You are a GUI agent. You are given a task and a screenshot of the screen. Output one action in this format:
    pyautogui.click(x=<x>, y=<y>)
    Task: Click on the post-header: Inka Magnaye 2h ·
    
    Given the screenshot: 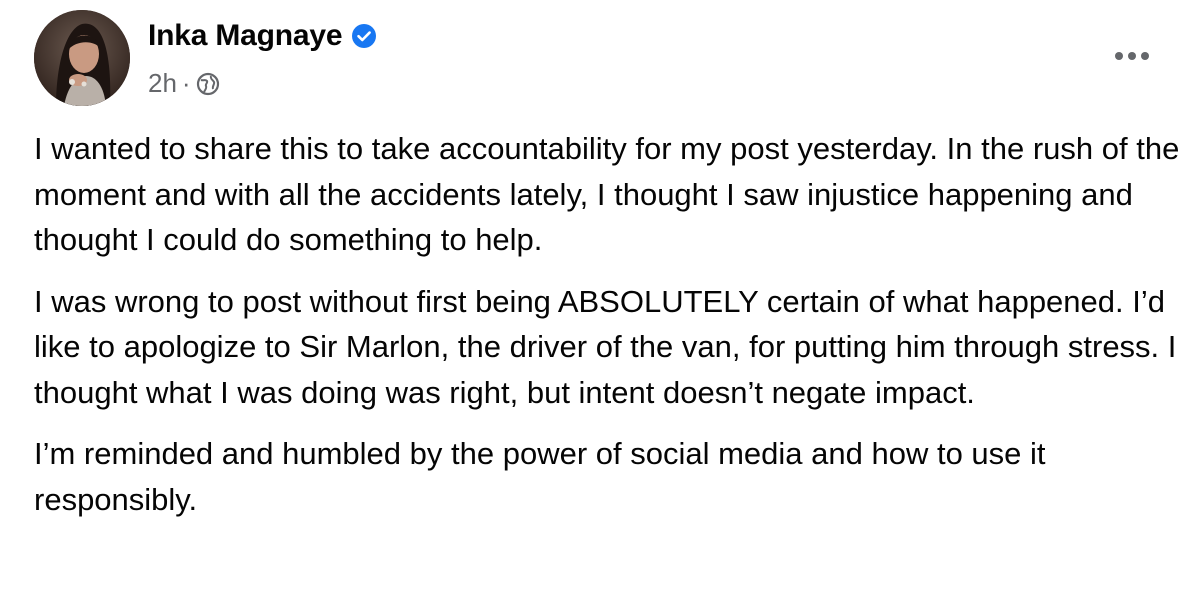 What is the action you would take?
    pyautogui.click(x=205, y=60)
    